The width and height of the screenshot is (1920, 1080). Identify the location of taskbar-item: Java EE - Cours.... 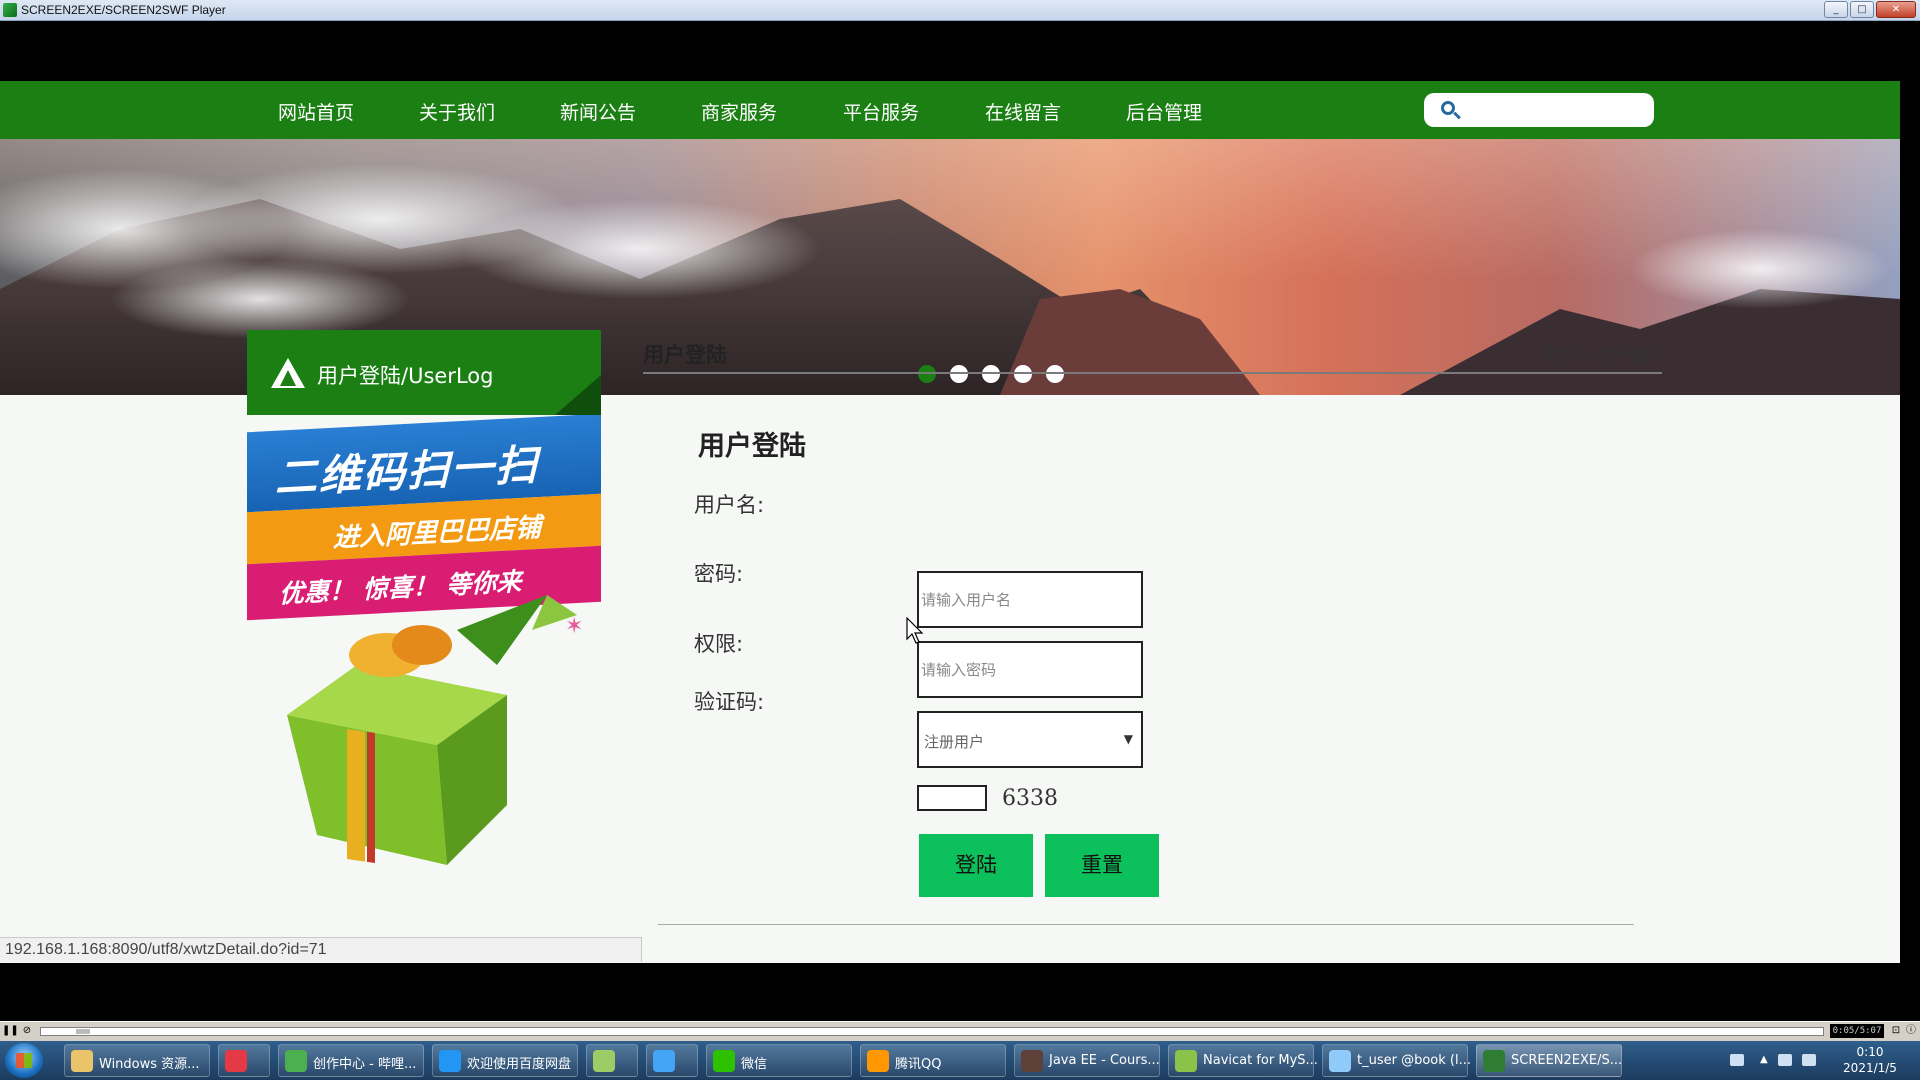
(1087, 1060).